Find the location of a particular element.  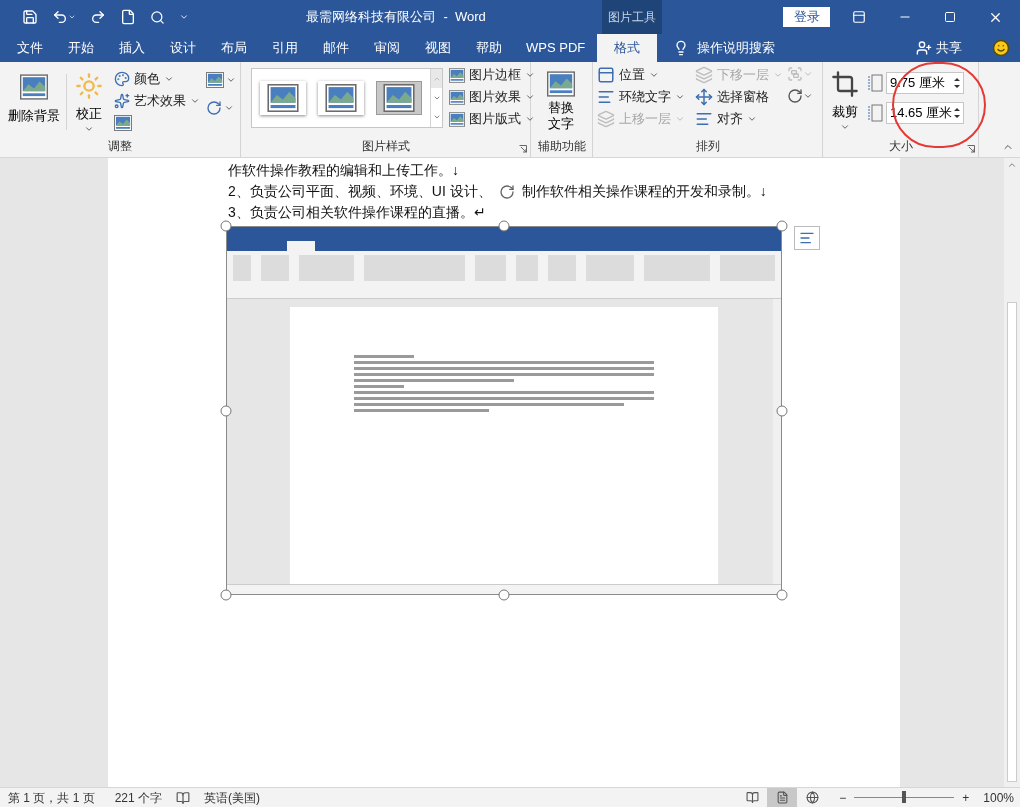

ribbon-command: 图片效果 is located at coordinates (492, 97).